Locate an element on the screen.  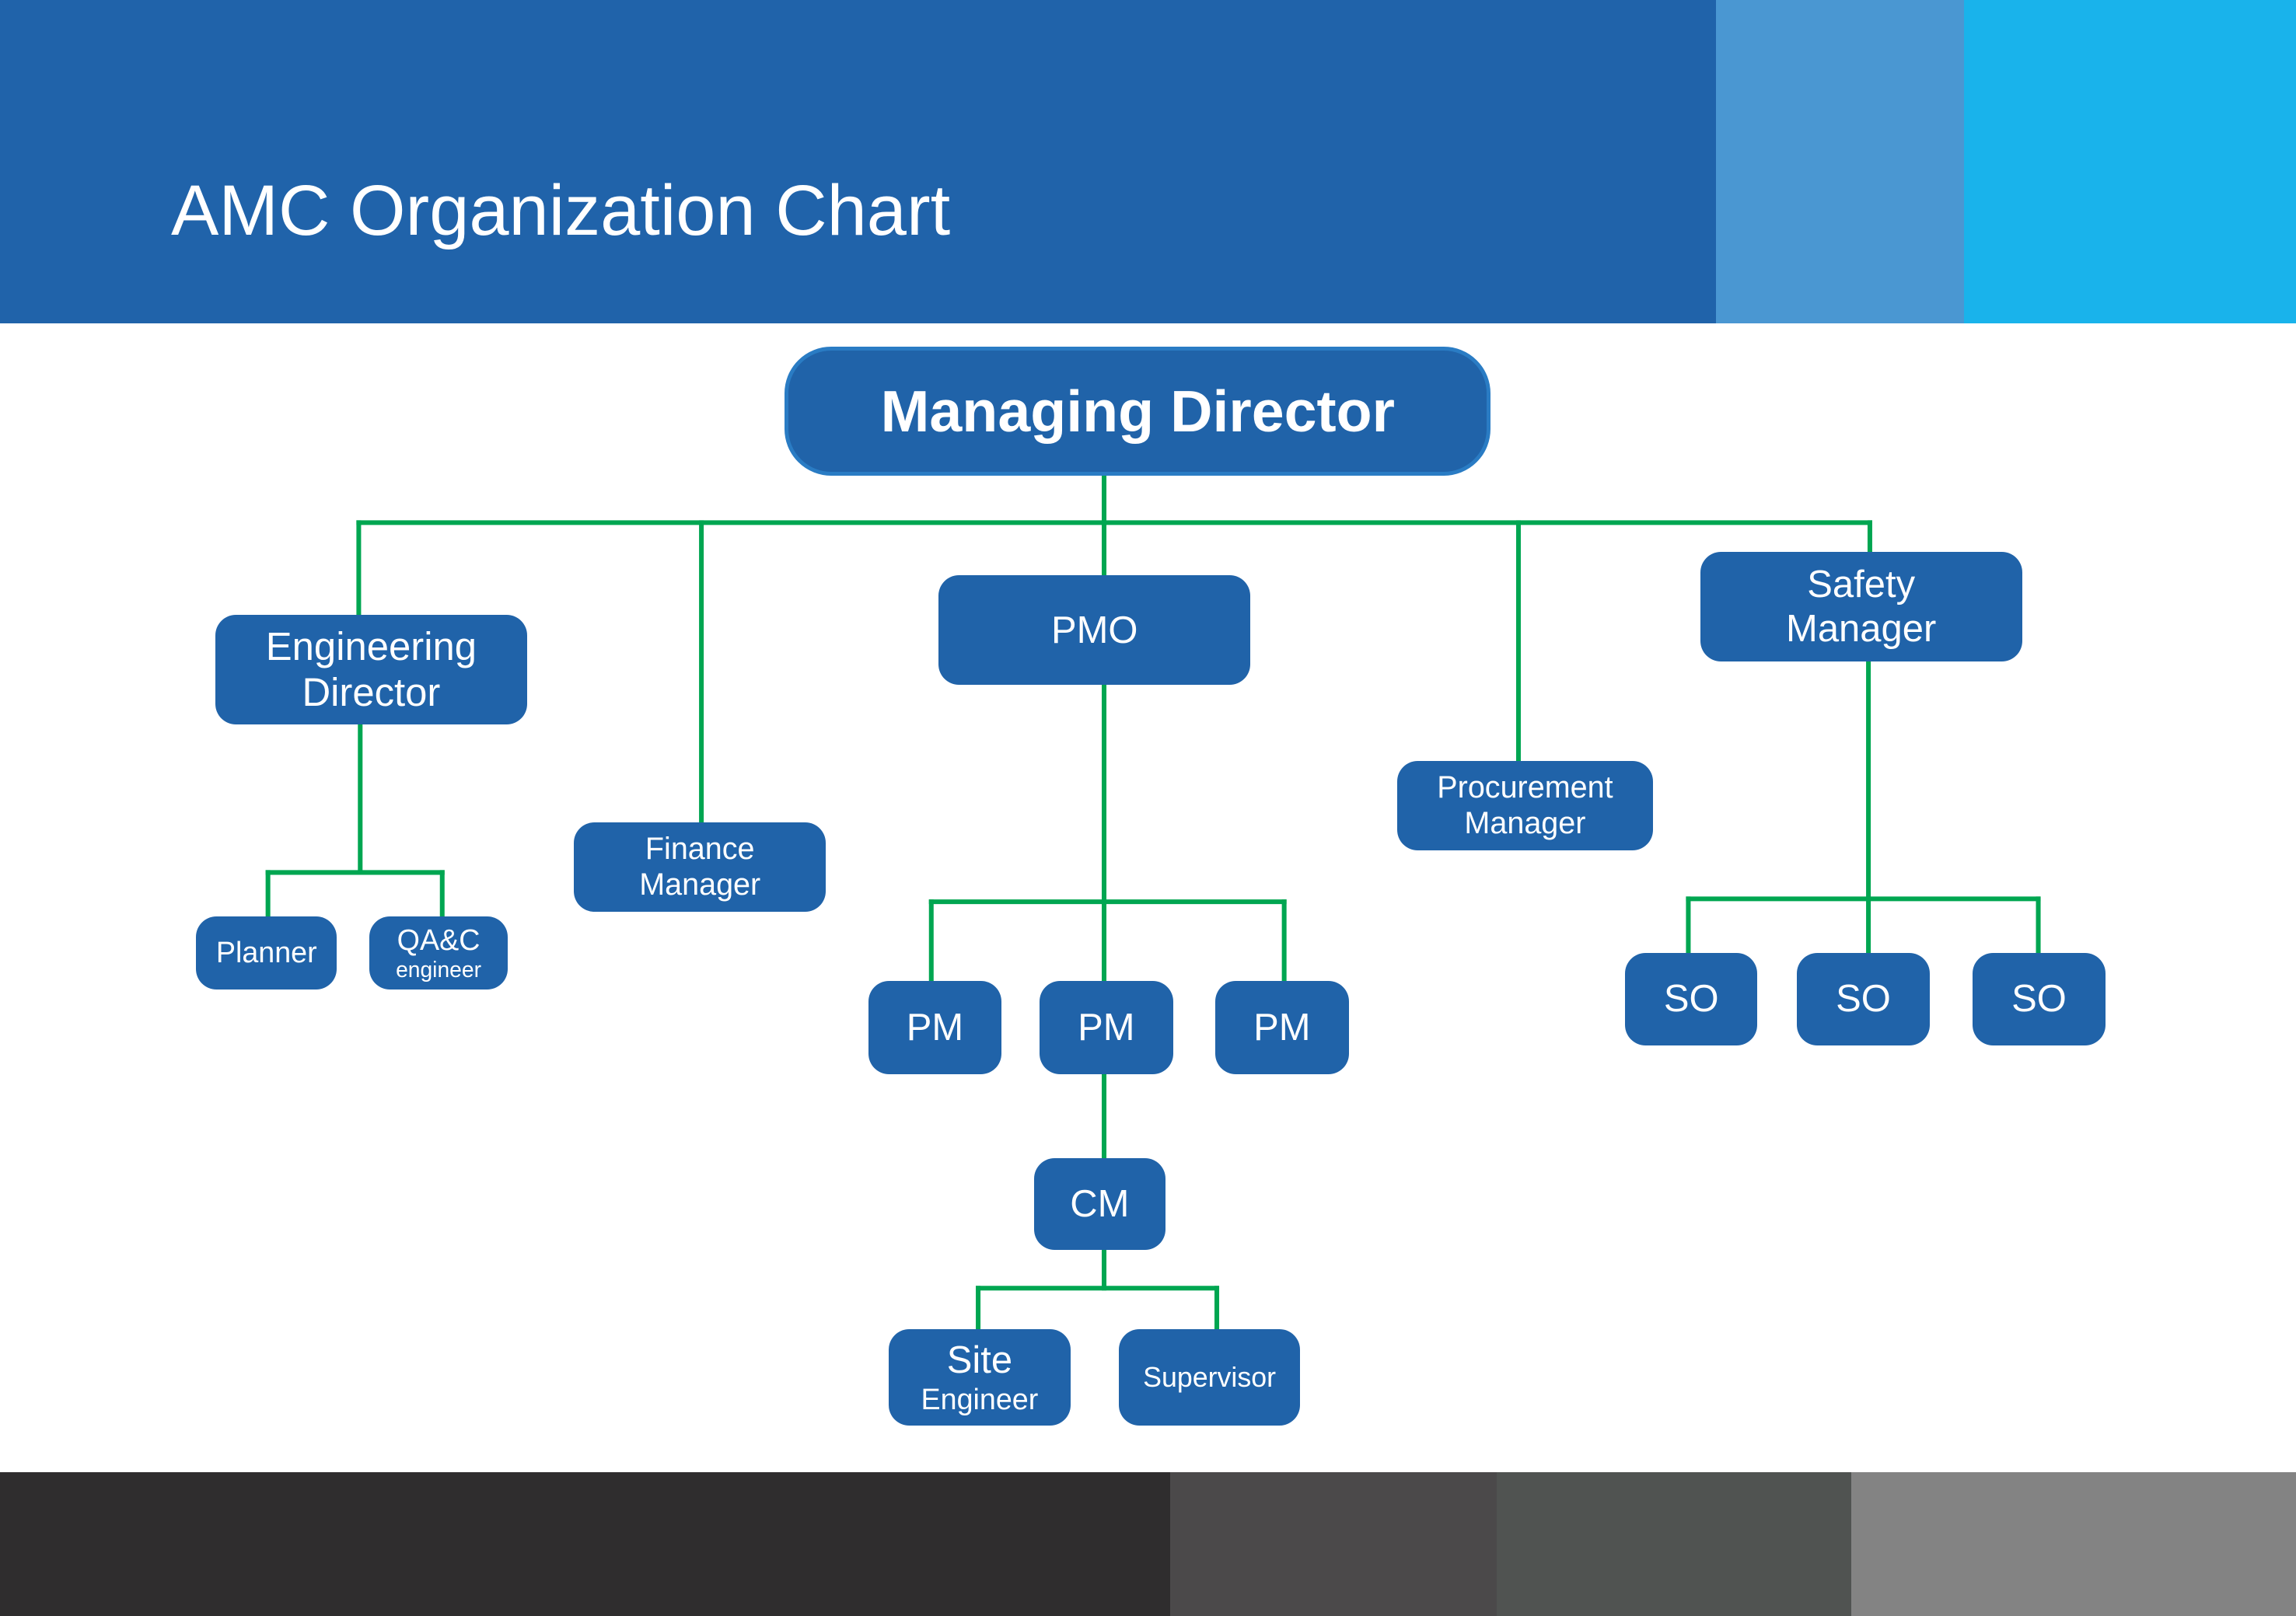
org-node-label: Finance is located at coordinates (700, 849).